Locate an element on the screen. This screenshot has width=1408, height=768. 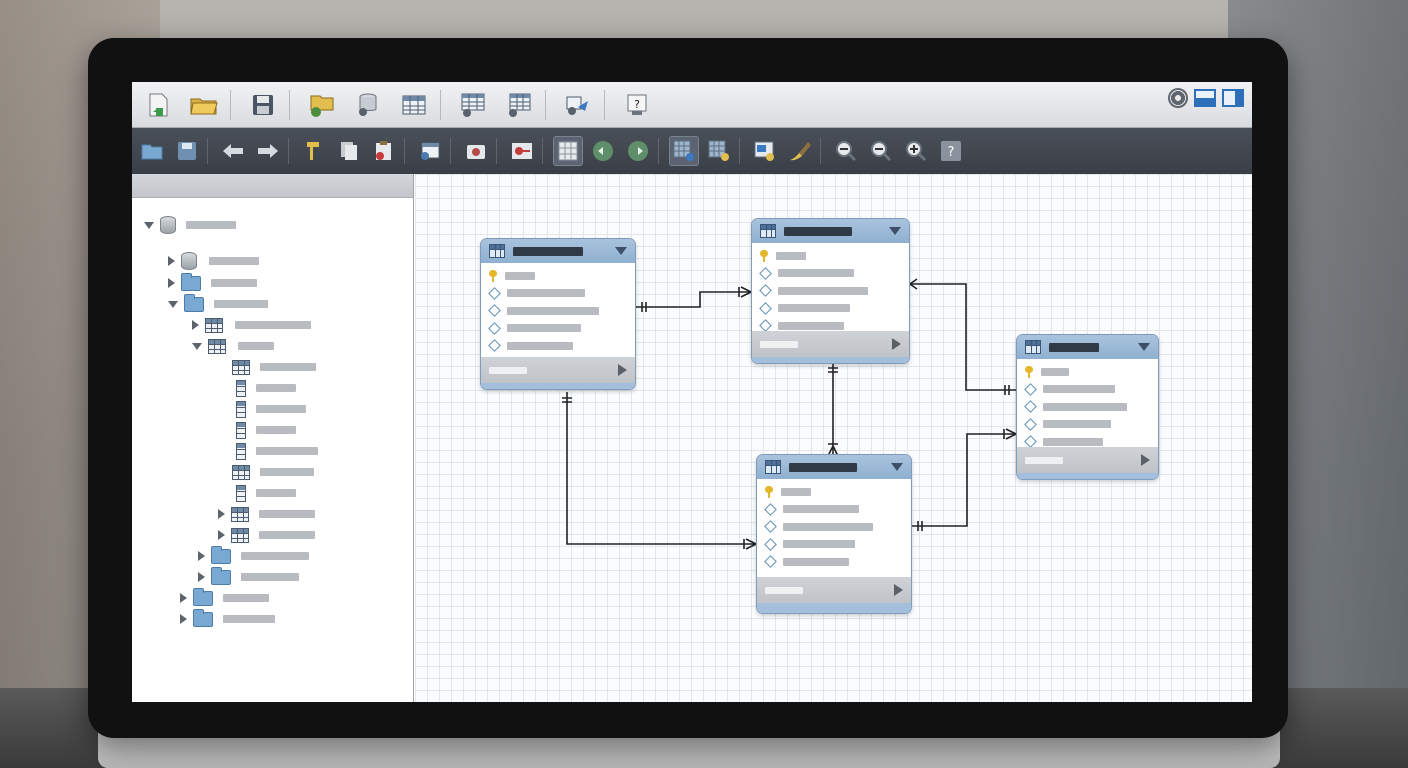
relationship-tool-icon is located at coordinates (519, 105).